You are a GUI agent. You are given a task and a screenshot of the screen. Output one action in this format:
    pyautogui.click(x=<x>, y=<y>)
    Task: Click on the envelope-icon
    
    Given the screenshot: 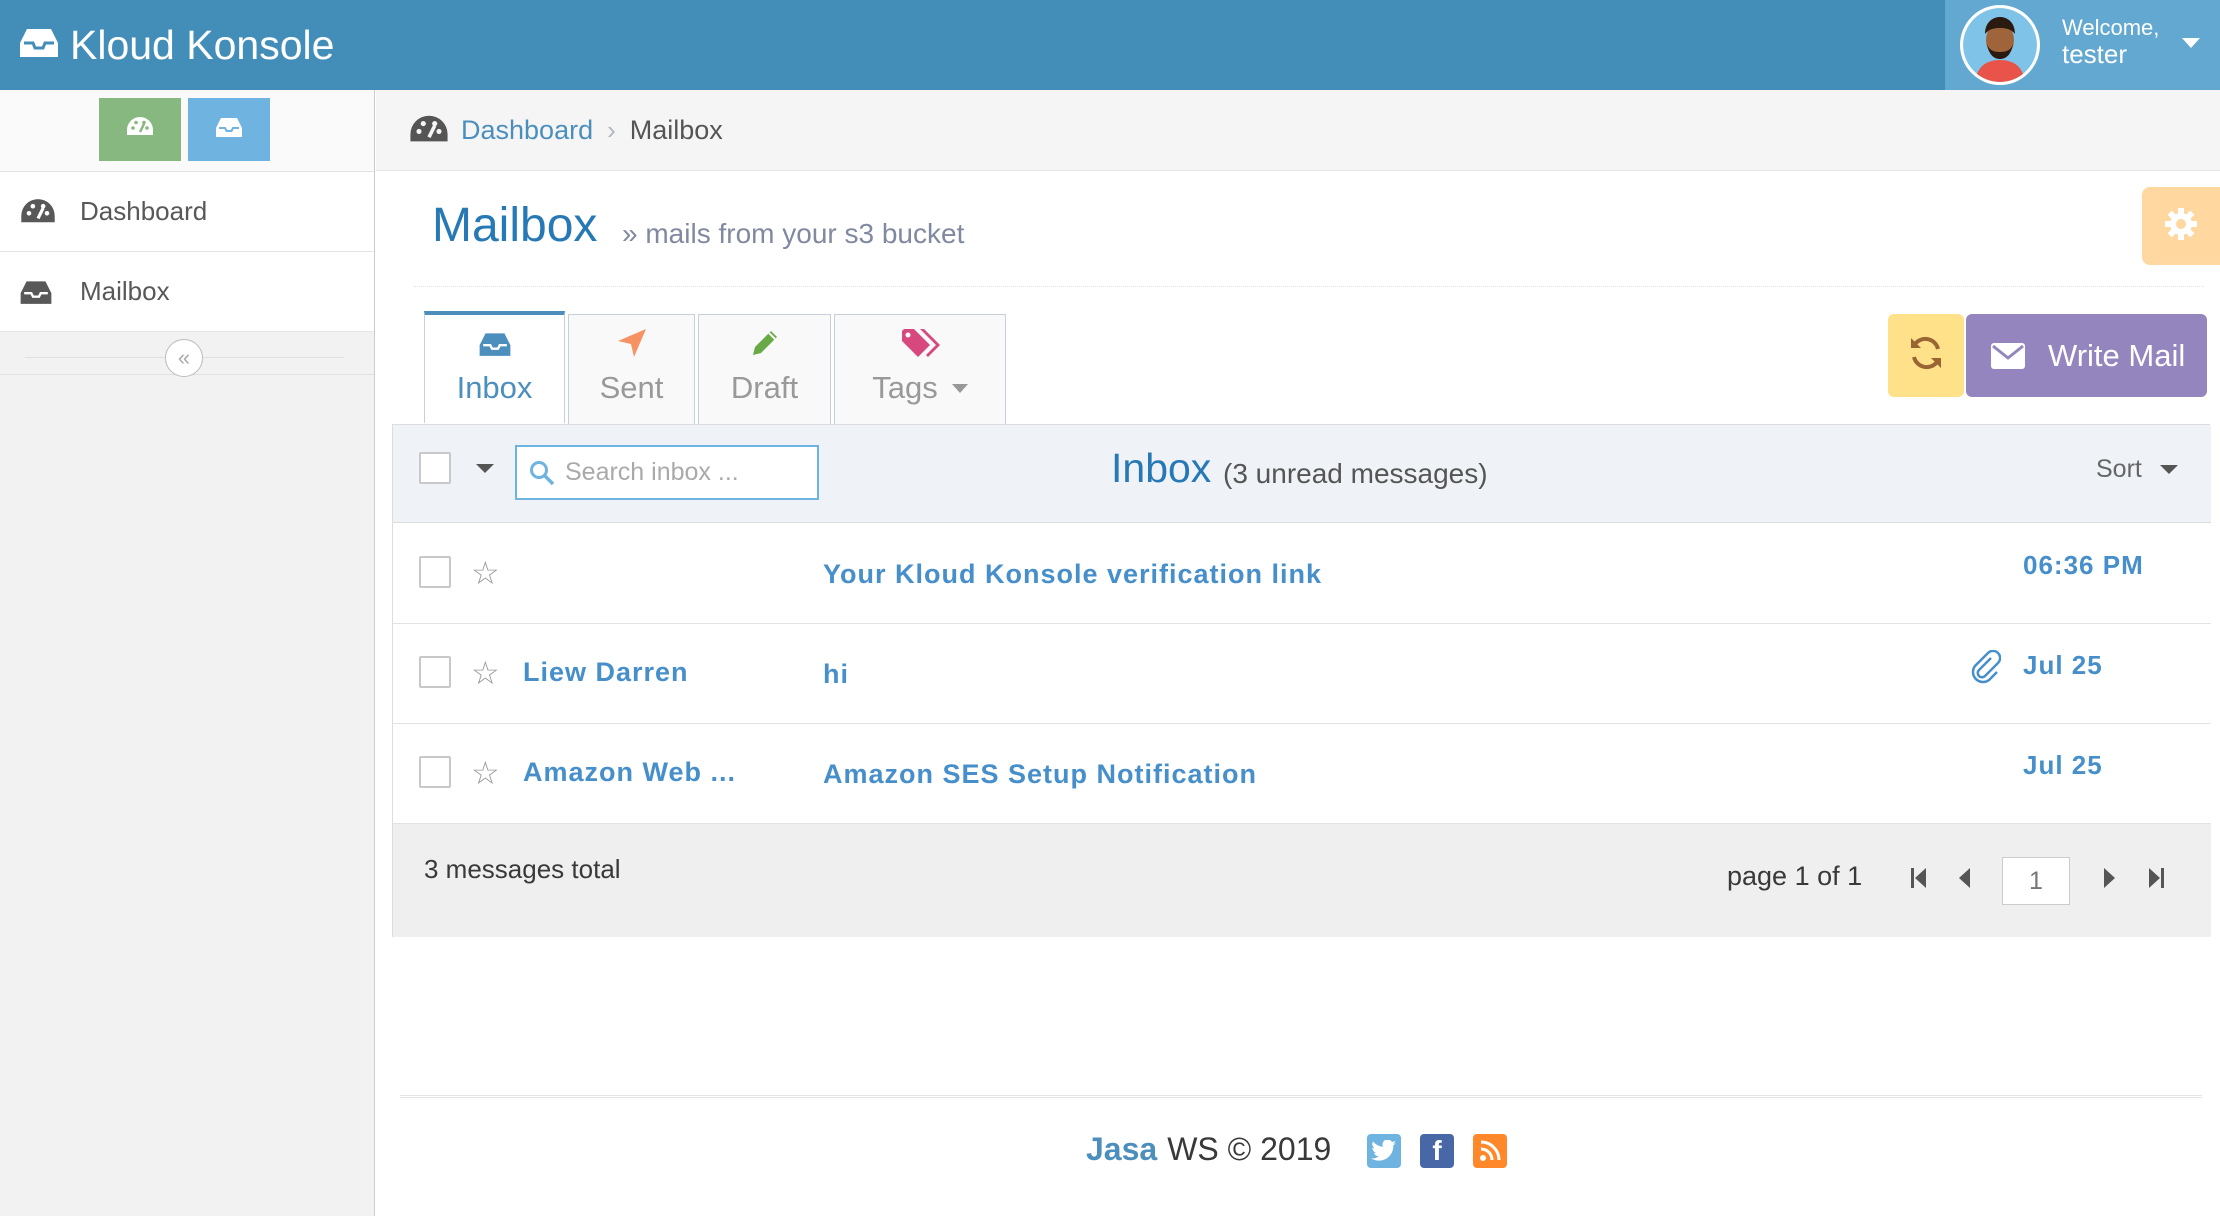 What is the action you would take?
    pyautogui.click(x=2008, y=356)
    